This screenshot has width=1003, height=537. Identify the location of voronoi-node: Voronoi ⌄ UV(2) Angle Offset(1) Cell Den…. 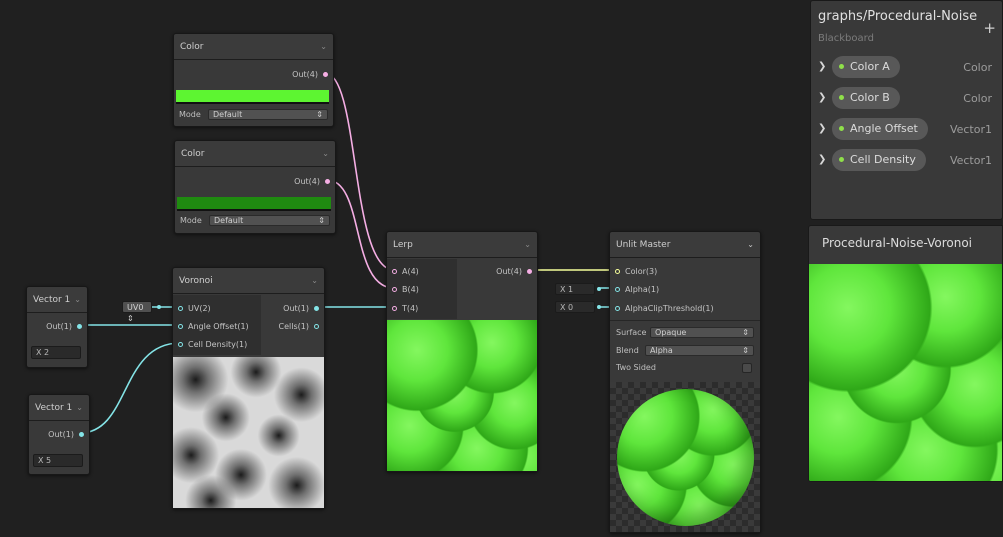
(248, 388).